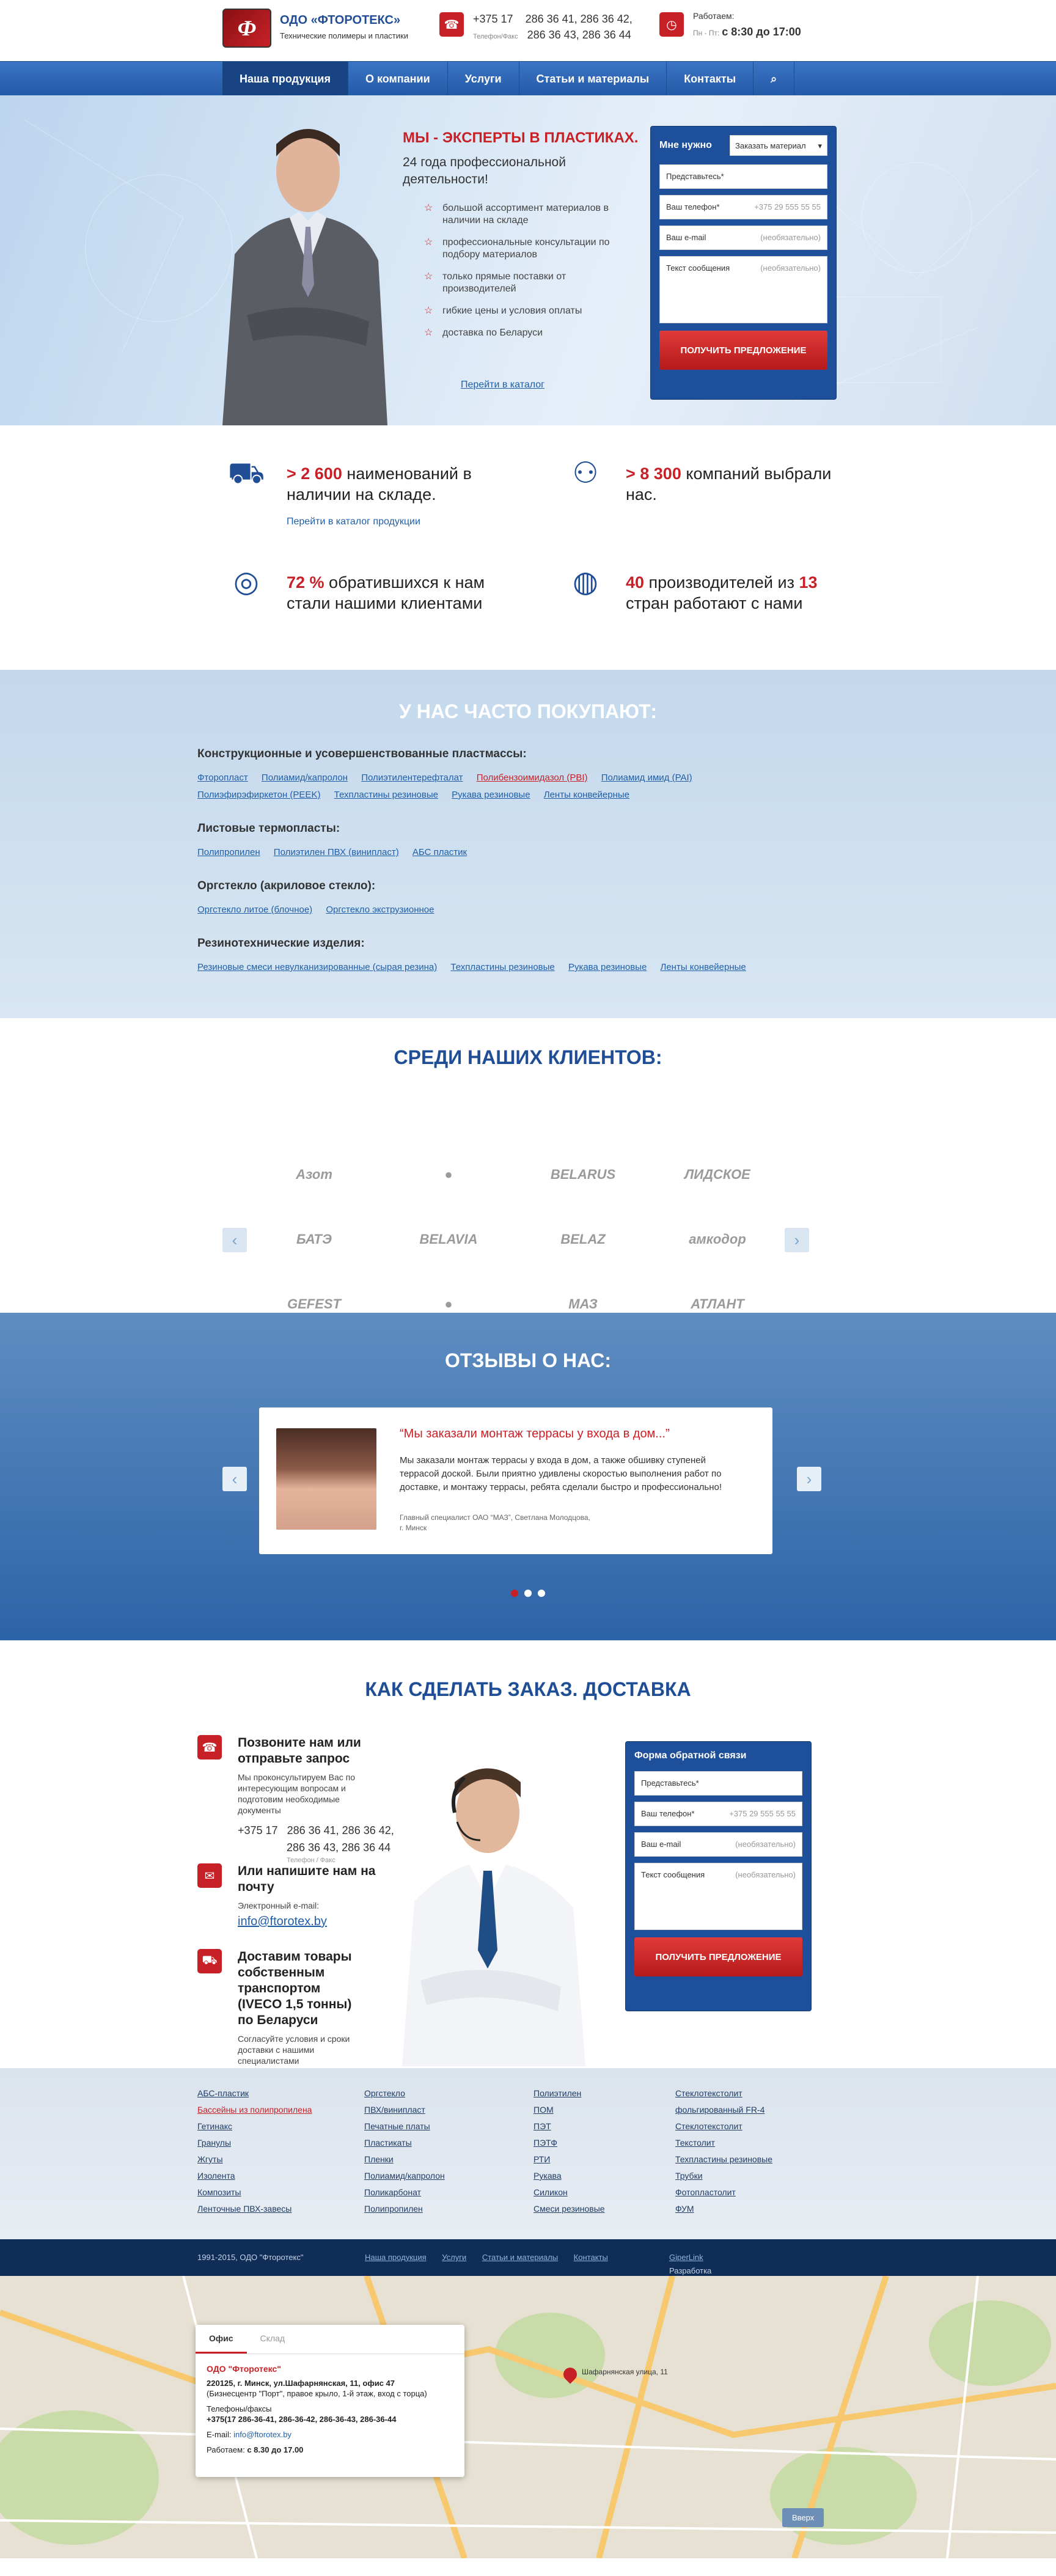 This screenshot has height=2576, width=1056. Describe the element at coordinates (255, 2159) in the screenshot. I see `footer-link: Жгуты` at that location.